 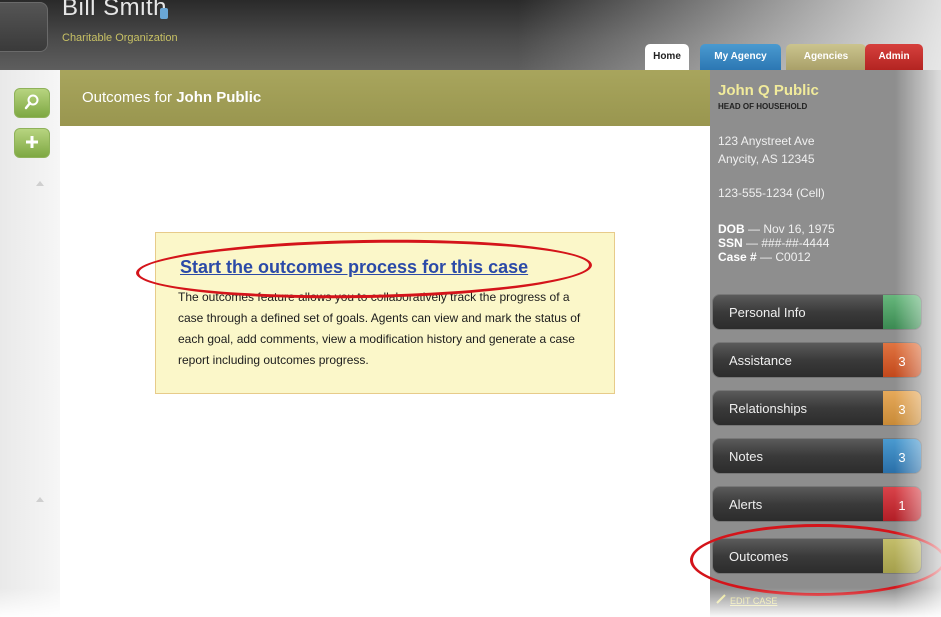 I want to click on edit-case-link: EDIT CASE, so click(x=753, y=601).